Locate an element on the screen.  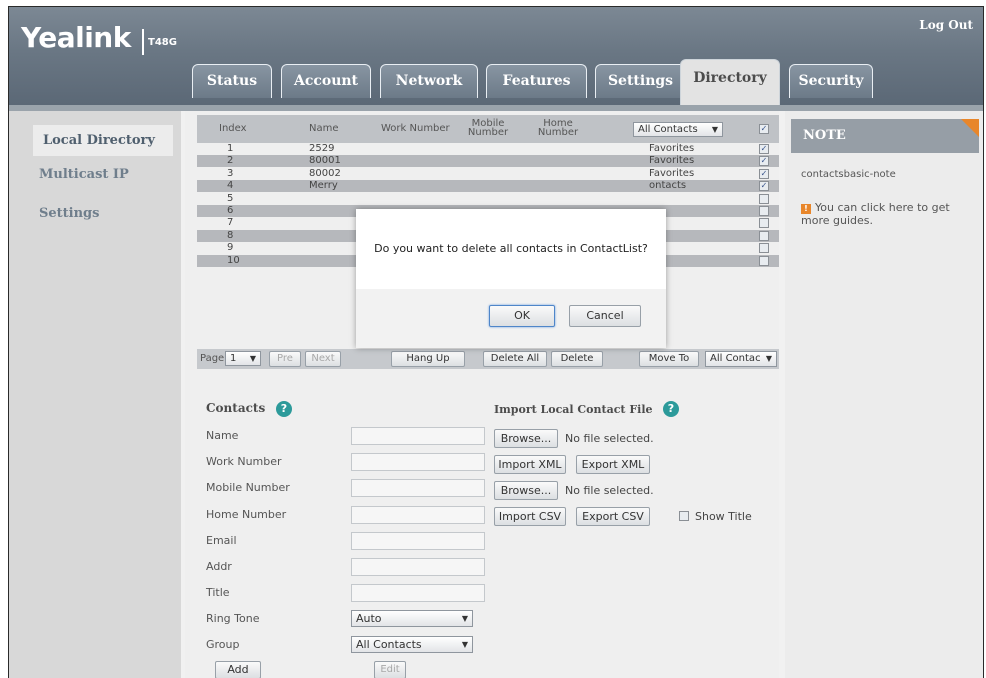
ok-button: OK is located at coordinates (522, 316).